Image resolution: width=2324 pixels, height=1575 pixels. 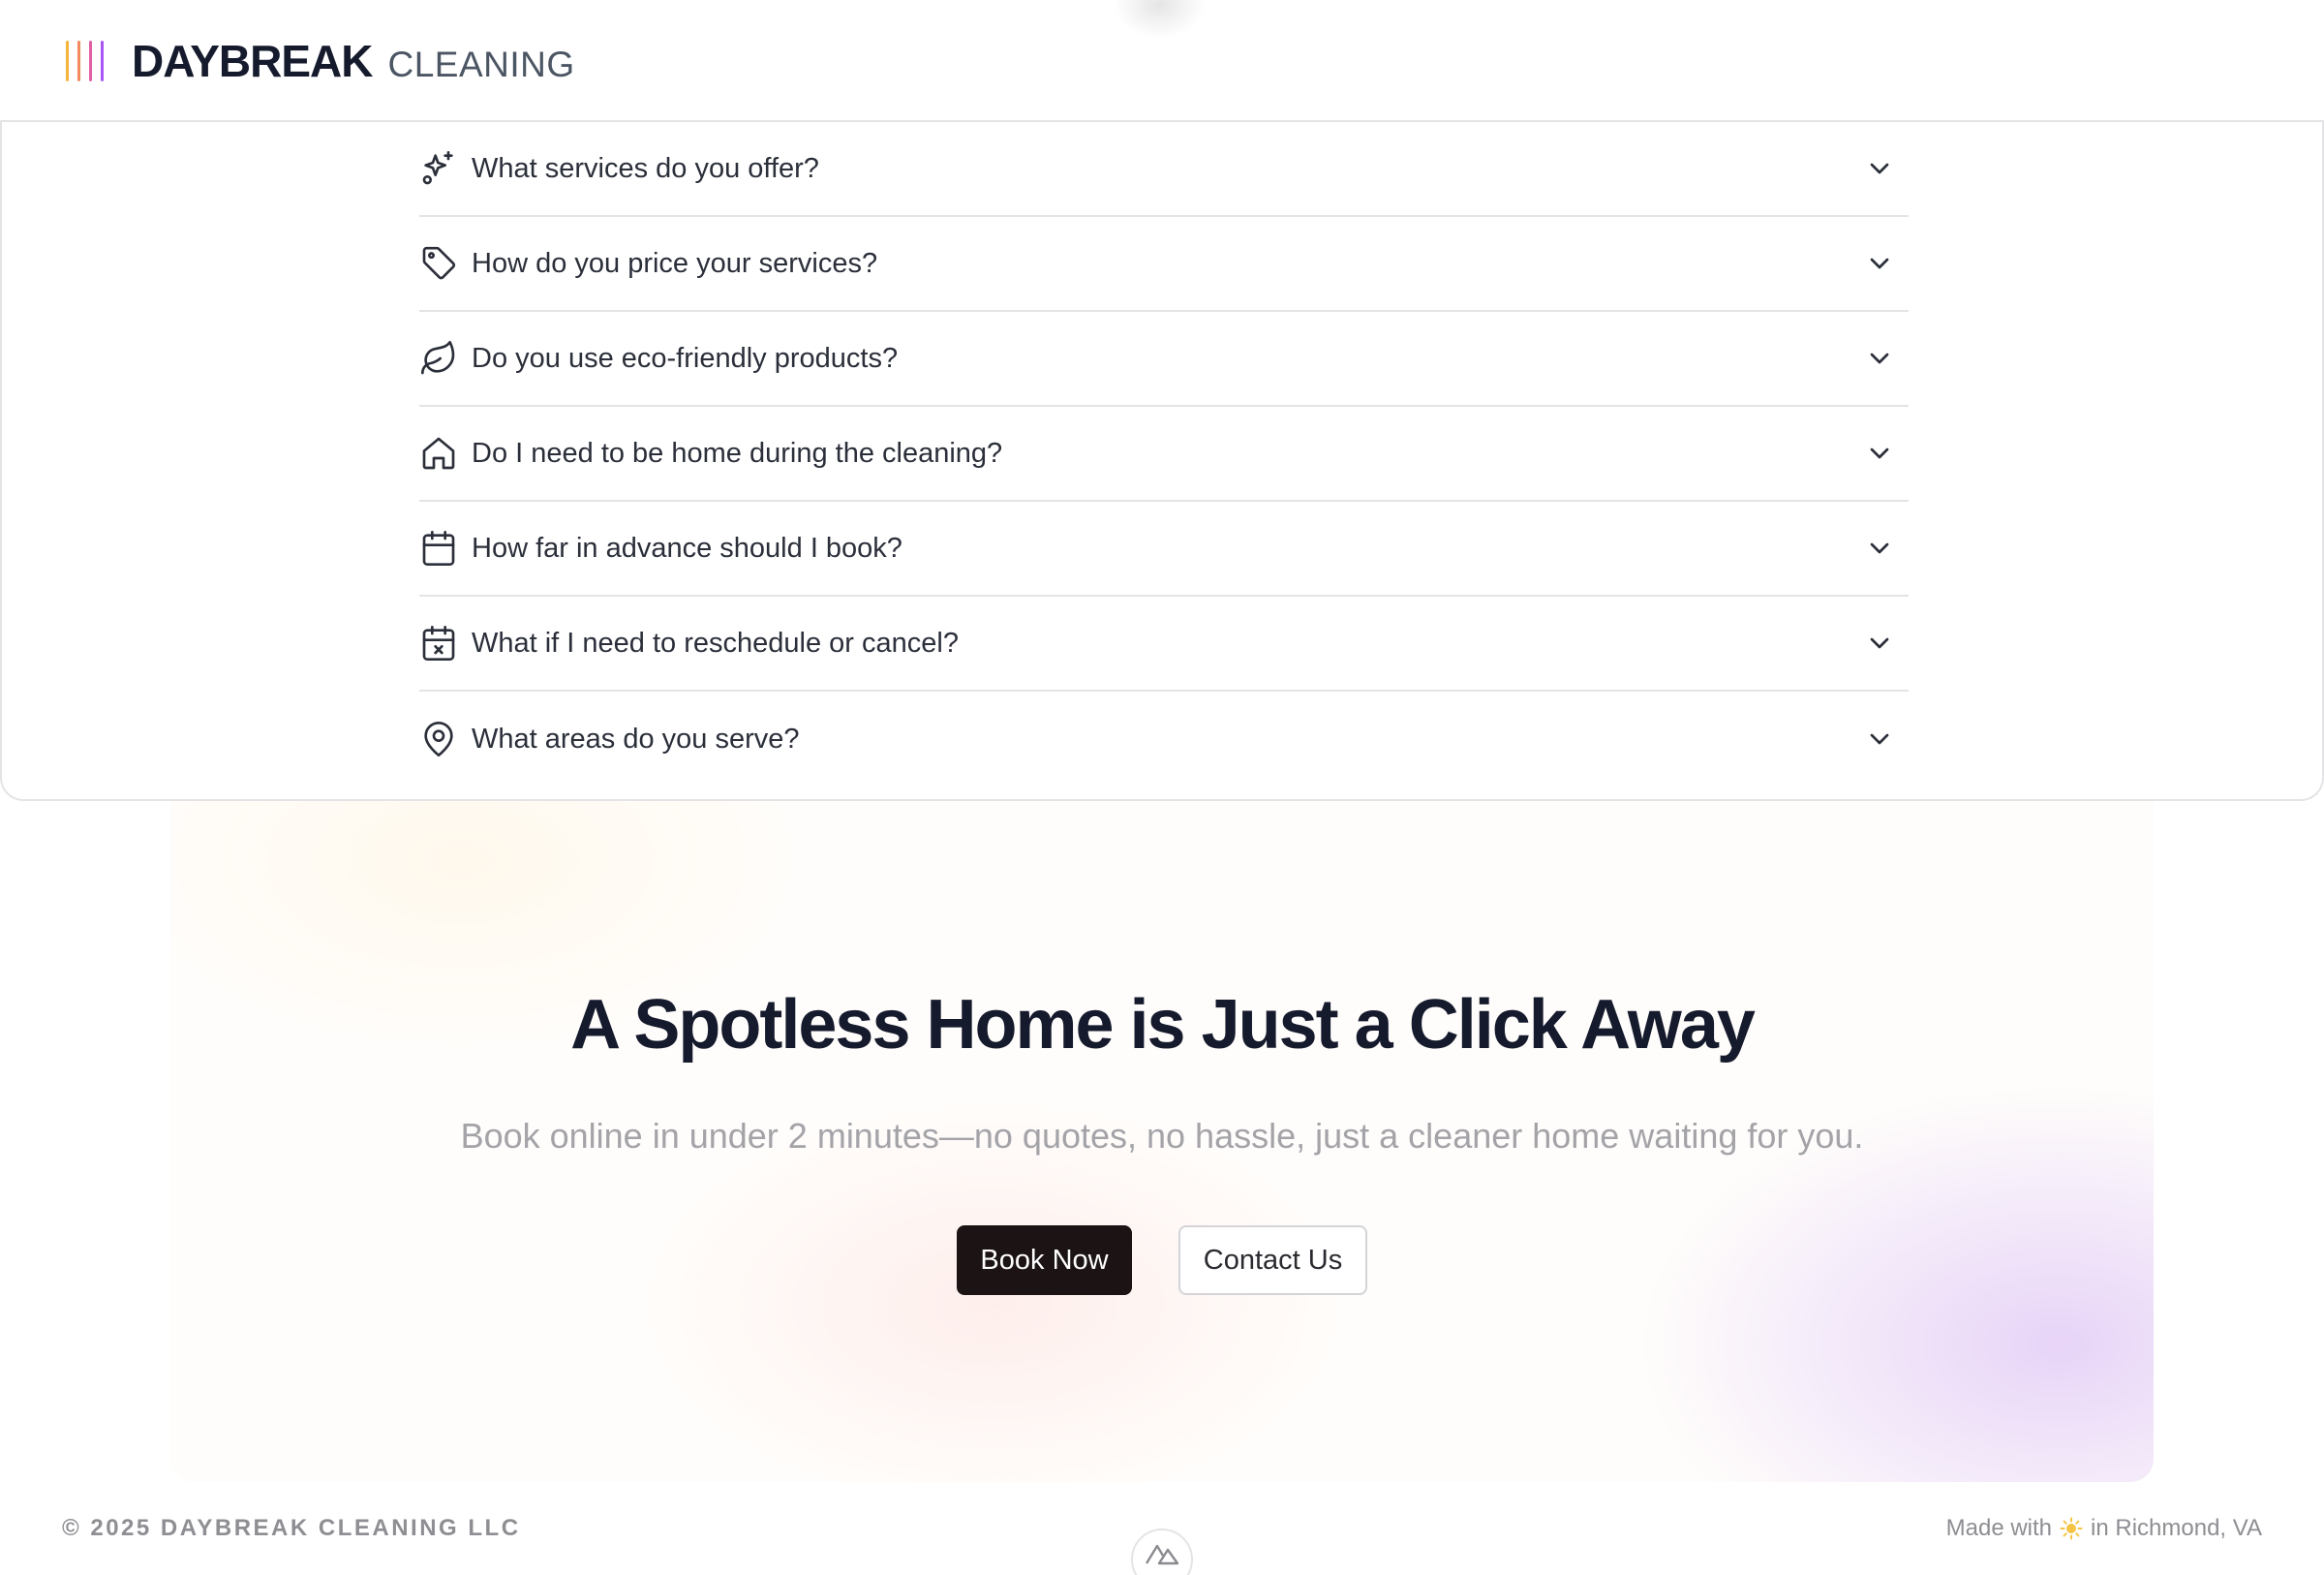 I want to click on contact-us-button: Contact Us, so click(x=1273, y=1260).